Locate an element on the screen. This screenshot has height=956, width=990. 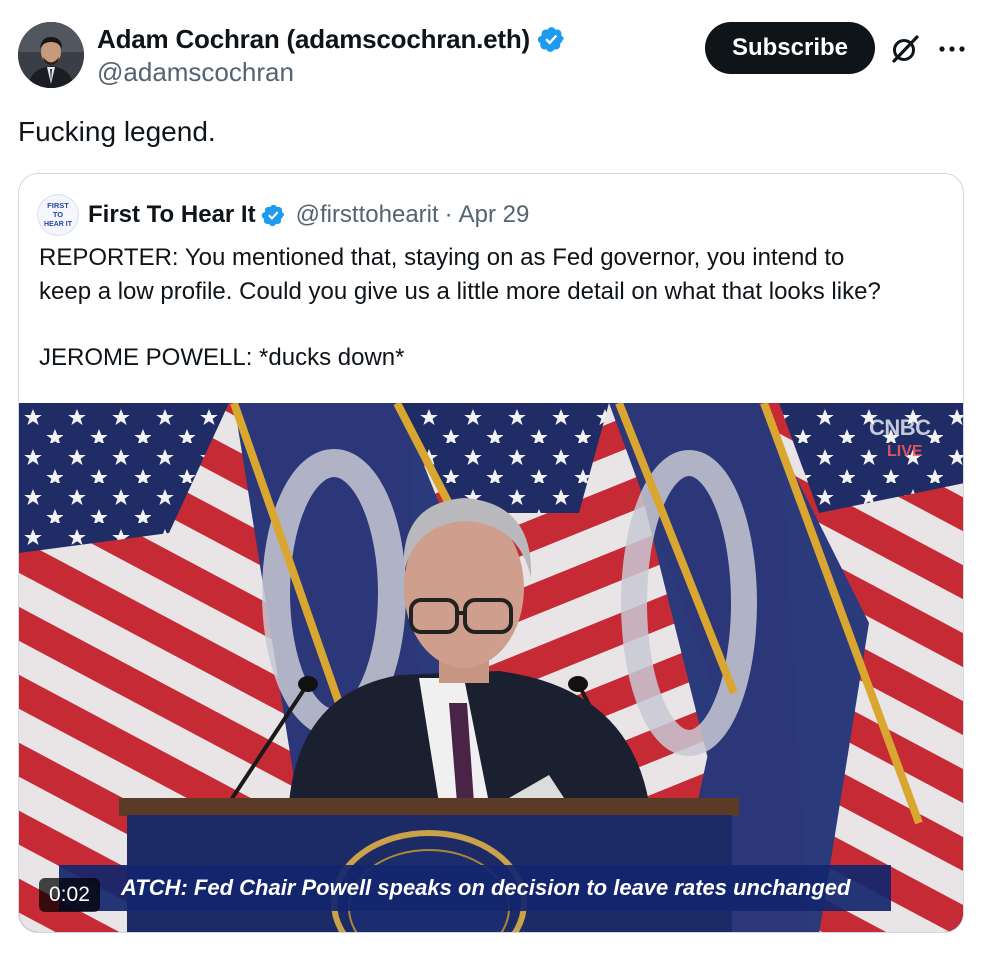
quoted-avatar-line-3: HEAR IT is located at coordinates (58, 224).